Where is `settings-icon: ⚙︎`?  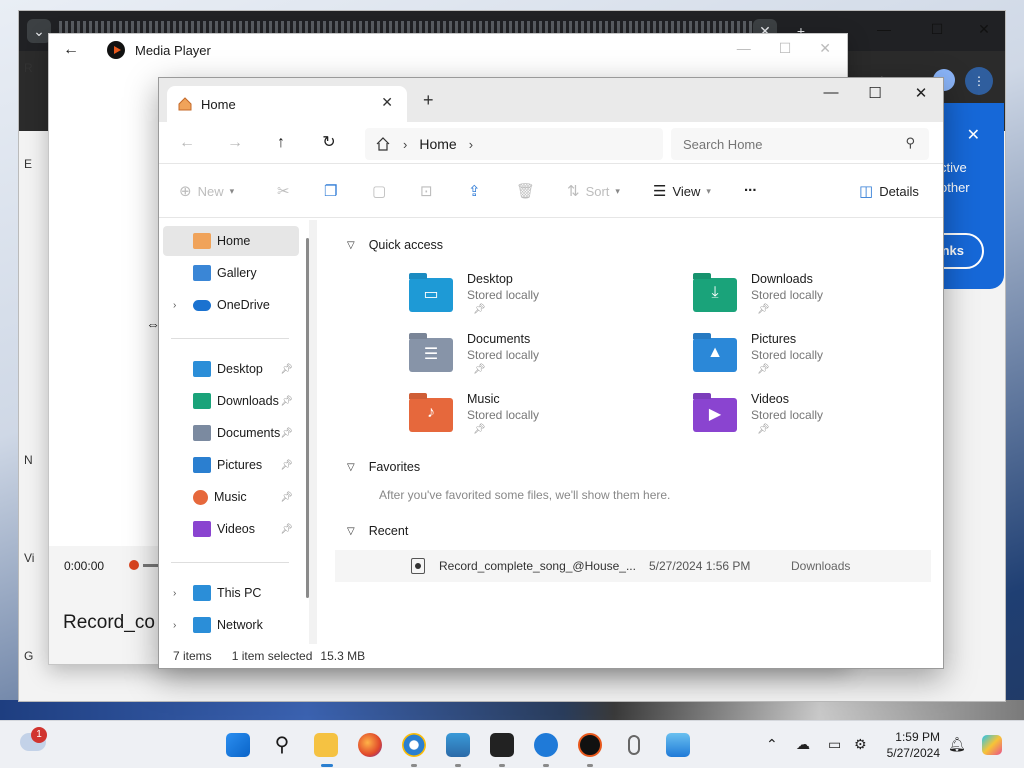
settings-icon: ⚙︎ is located at coordinates (860, 744).